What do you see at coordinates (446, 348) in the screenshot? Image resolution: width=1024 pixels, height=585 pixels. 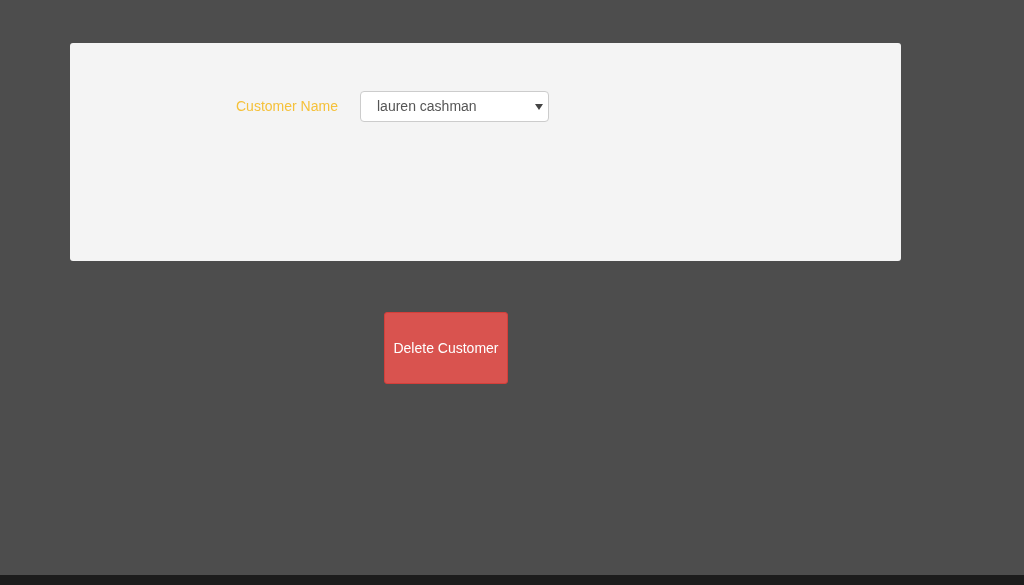 I see `delete-button: Delete Customer` at bounding box center [446, 348].